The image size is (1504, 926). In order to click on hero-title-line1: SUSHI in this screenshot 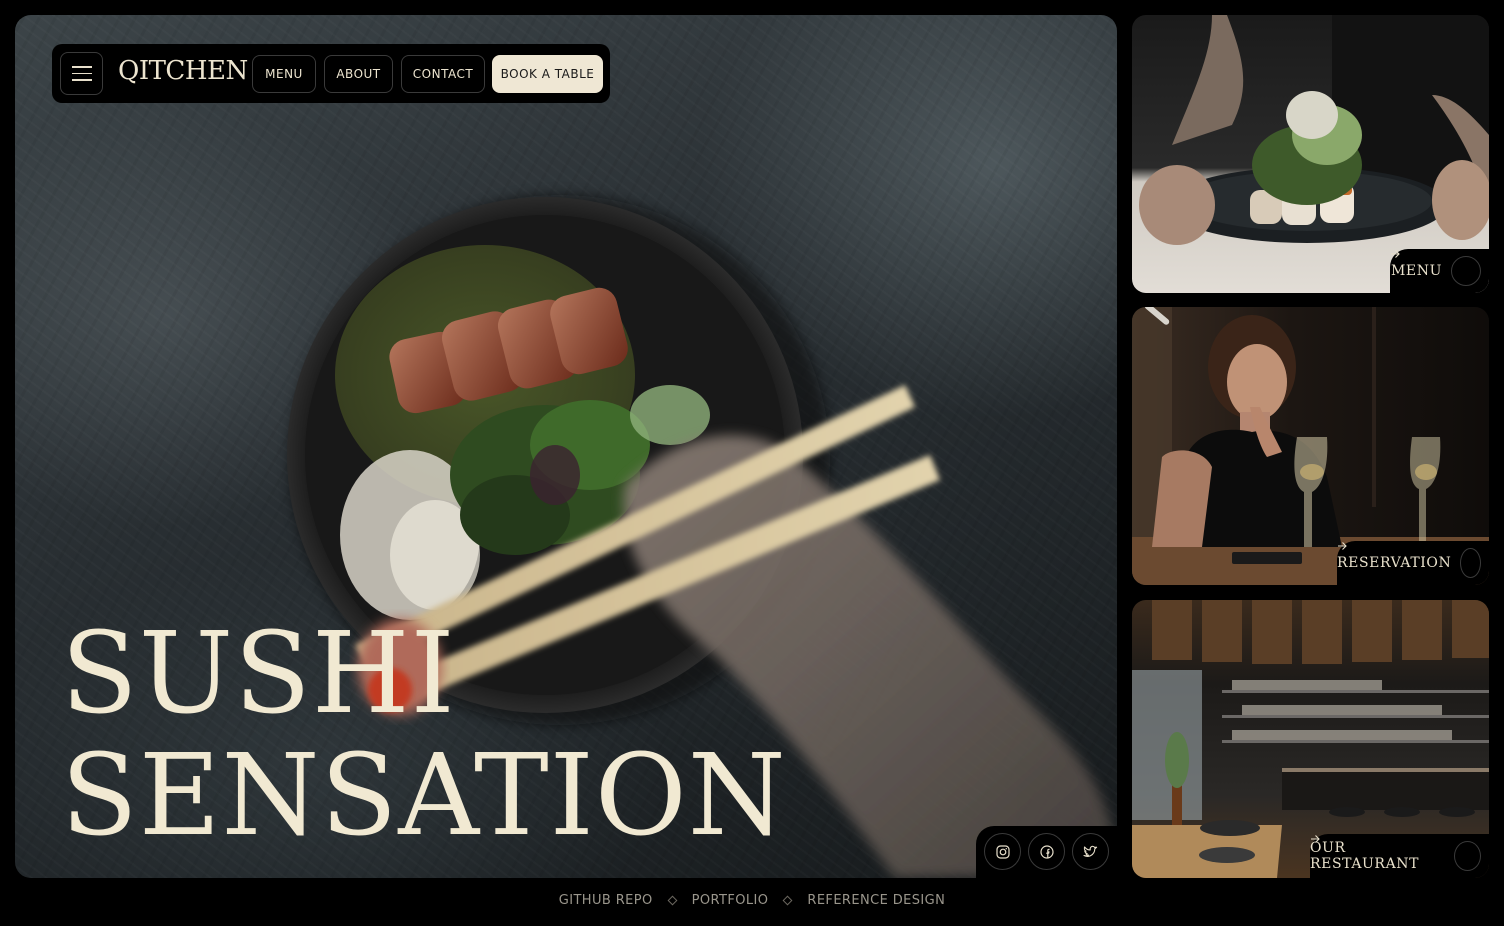, I will do `click(258, 674)`.